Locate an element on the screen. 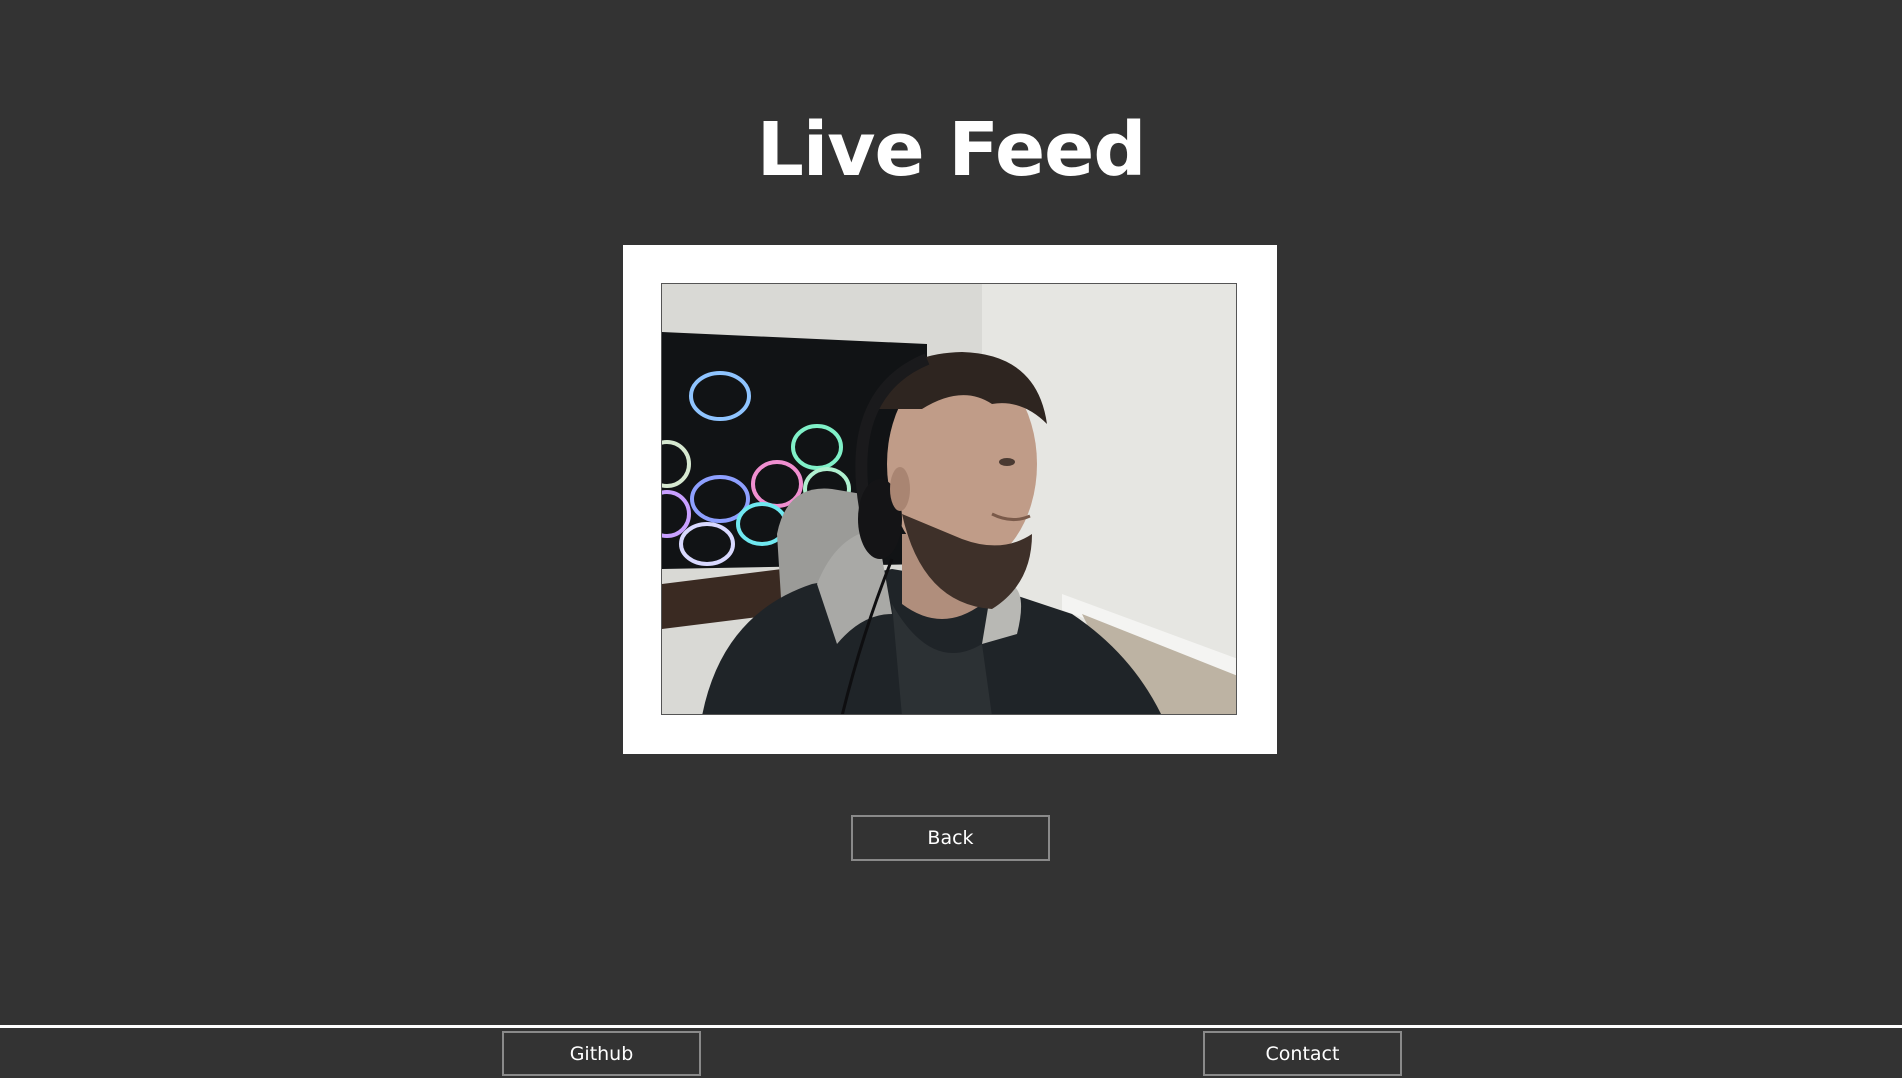  footer-divider is located at coordinates (951, 1026).